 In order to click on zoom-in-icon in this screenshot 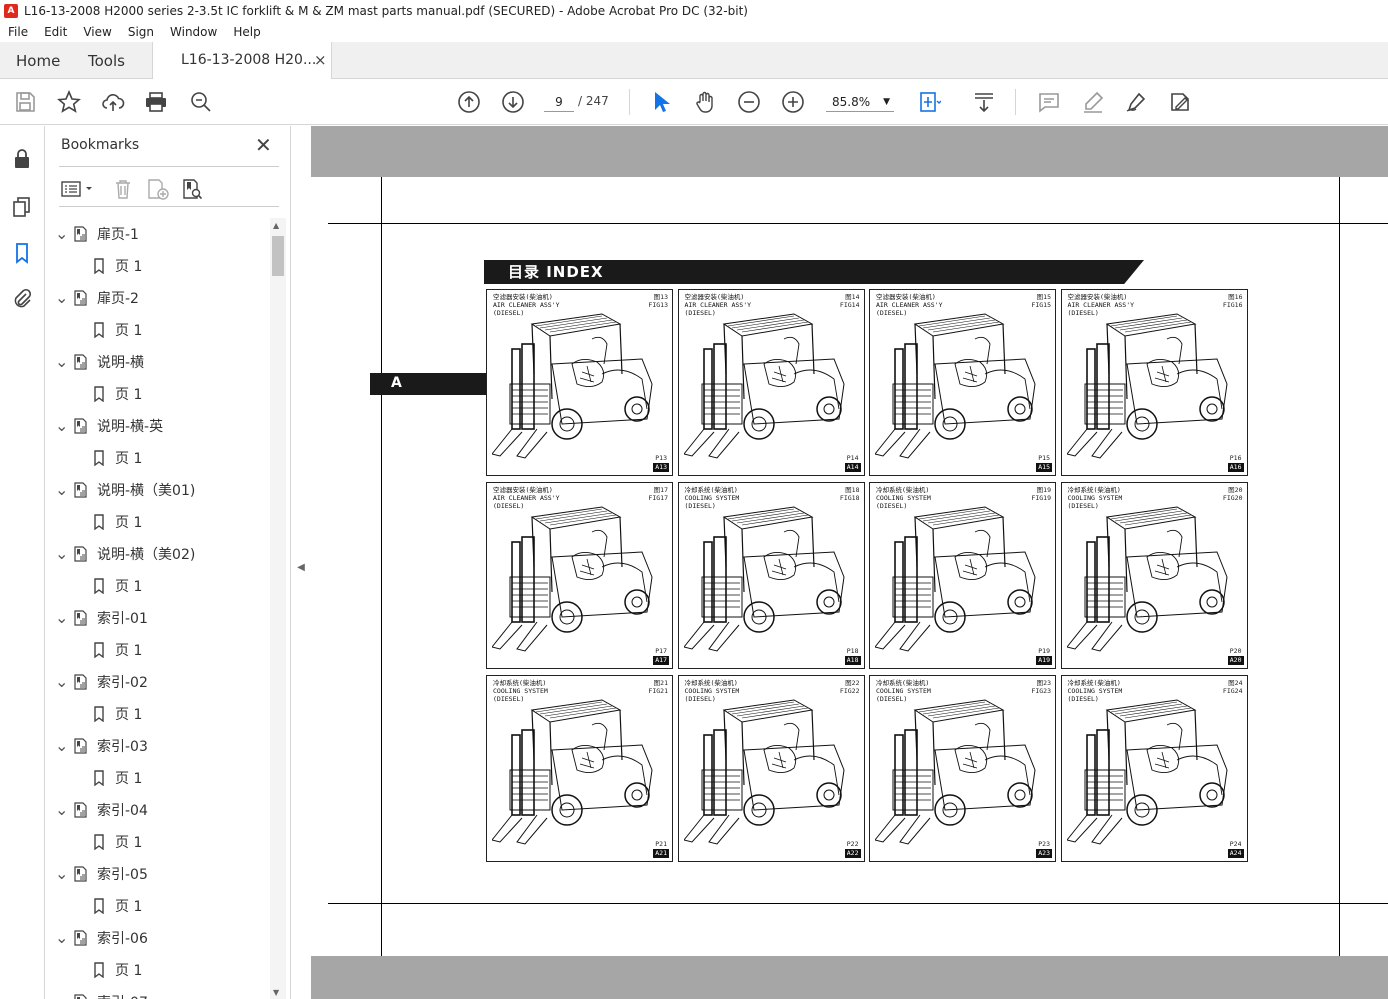, I will do `click(793, 102)`.